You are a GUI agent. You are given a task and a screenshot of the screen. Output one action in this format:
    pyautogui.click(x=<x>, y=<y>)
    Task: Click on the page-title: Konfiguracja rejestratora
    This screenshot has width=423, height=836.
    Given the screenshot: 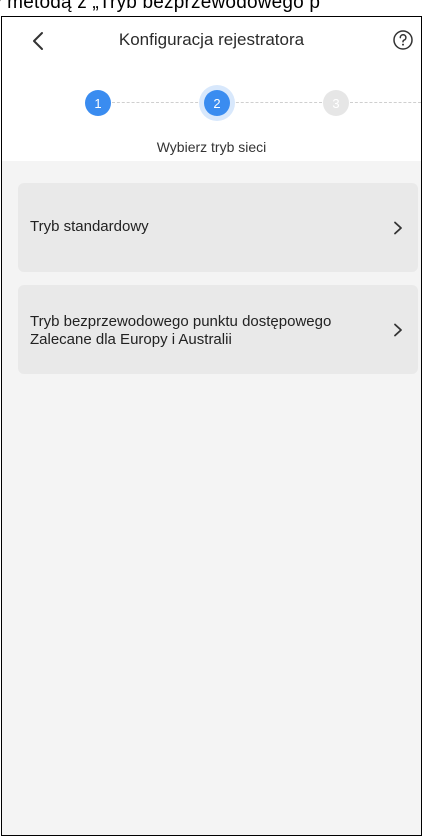 What is the action you would take?
    pyautogui.click(x=211, y=39)
    